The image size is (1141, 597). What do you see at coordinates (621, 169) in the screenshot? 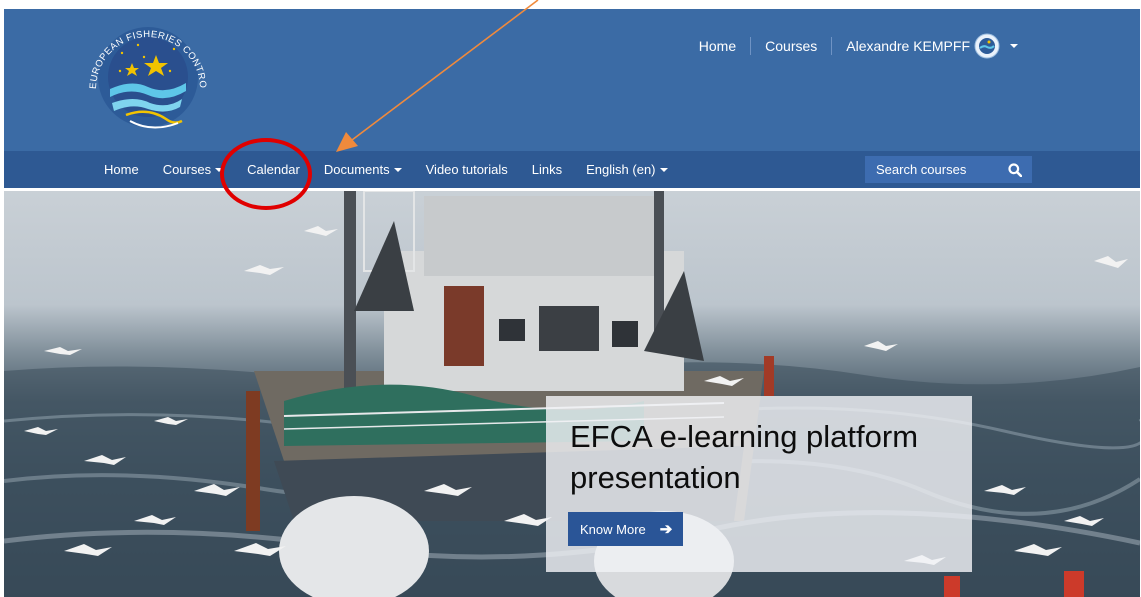
I see `nav-item-label: English (en)` at bounding box center [621, 169].